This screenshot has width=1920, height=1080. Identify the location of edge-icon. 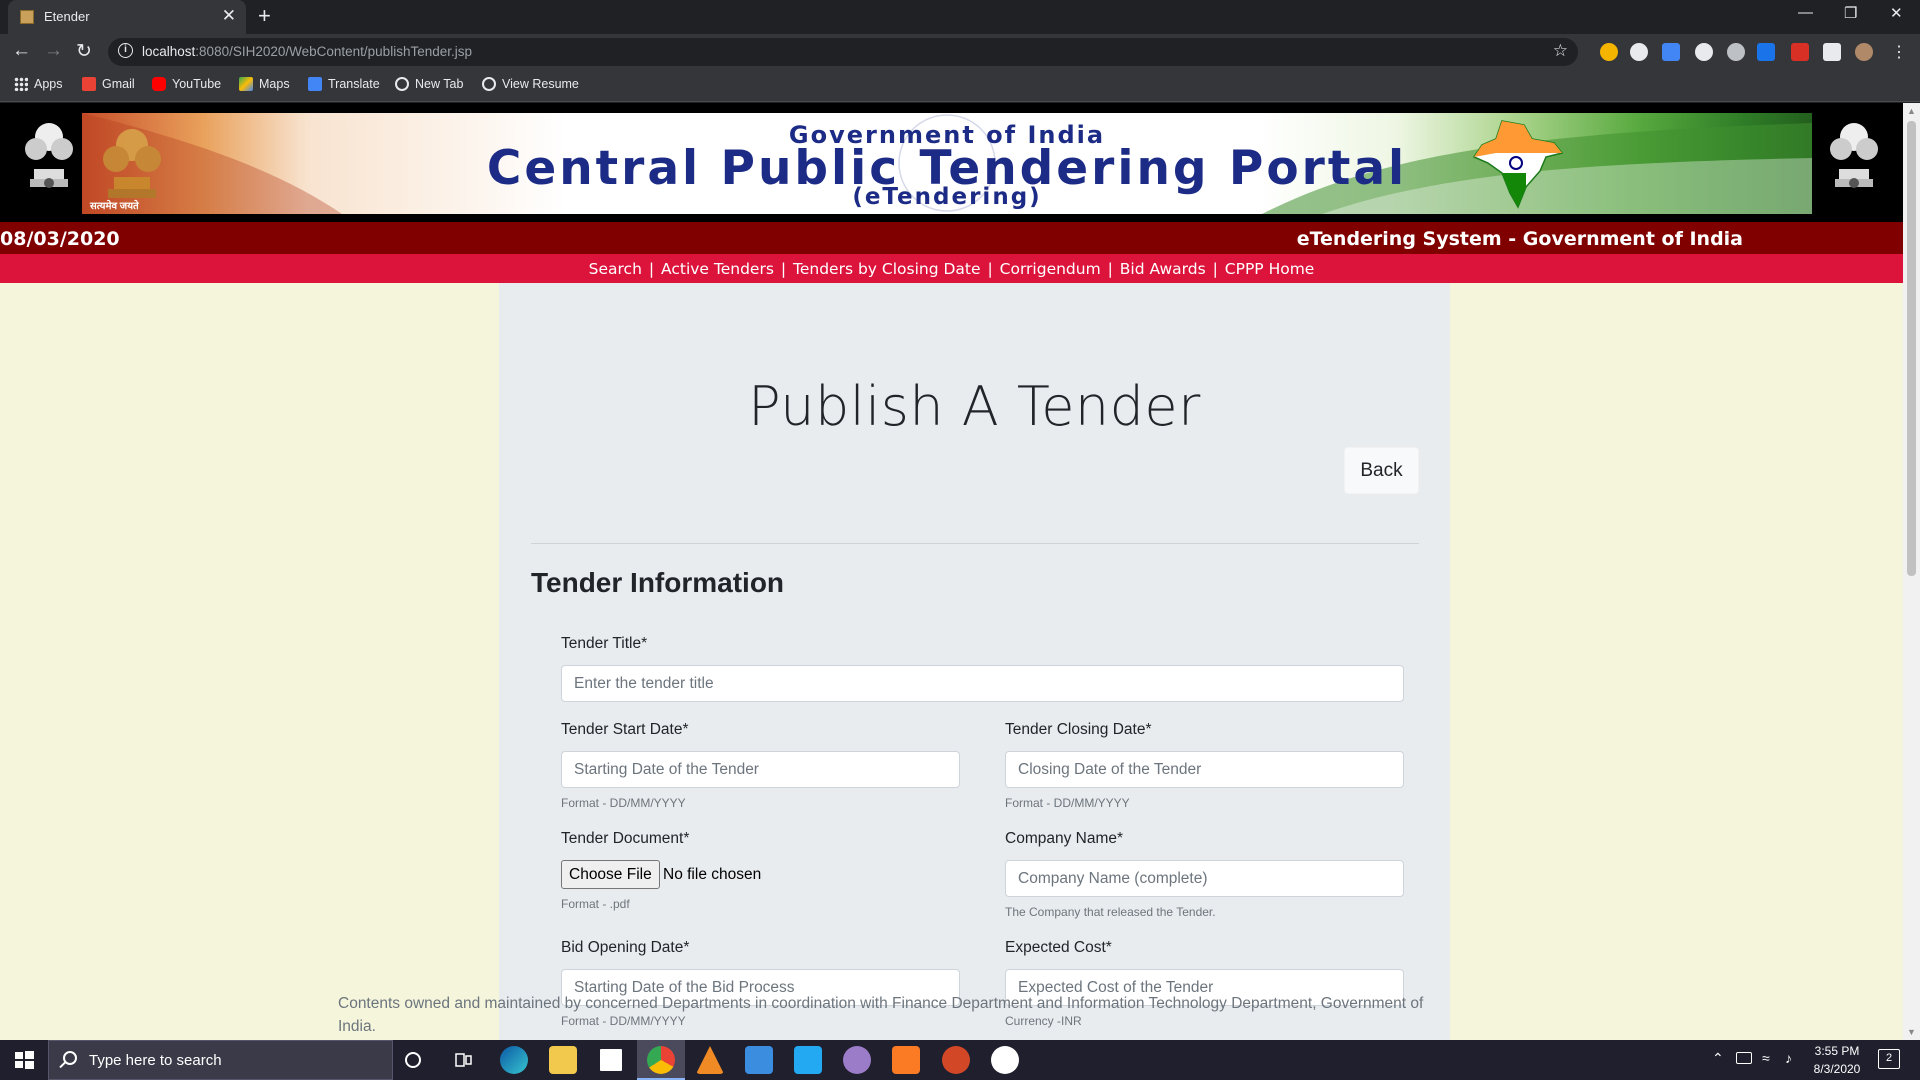
(514, 1060).